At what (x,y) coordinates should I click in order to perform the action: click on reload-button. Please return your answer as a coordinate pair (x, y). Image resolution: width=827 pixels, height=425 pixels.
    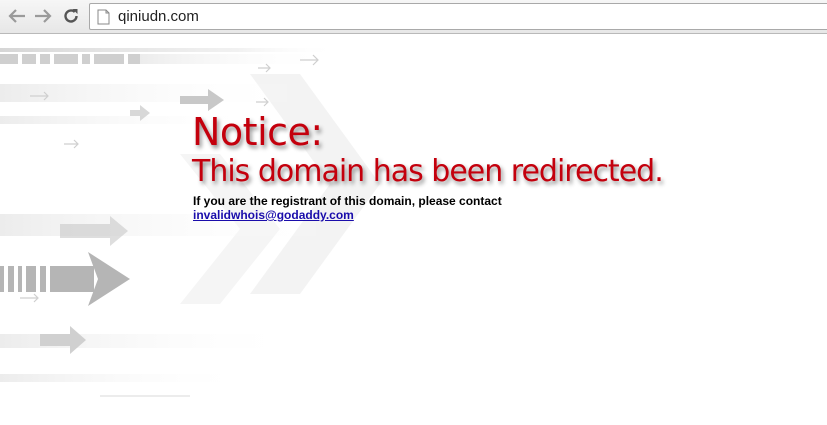
    Looking at the image, I should click on (71, 16).